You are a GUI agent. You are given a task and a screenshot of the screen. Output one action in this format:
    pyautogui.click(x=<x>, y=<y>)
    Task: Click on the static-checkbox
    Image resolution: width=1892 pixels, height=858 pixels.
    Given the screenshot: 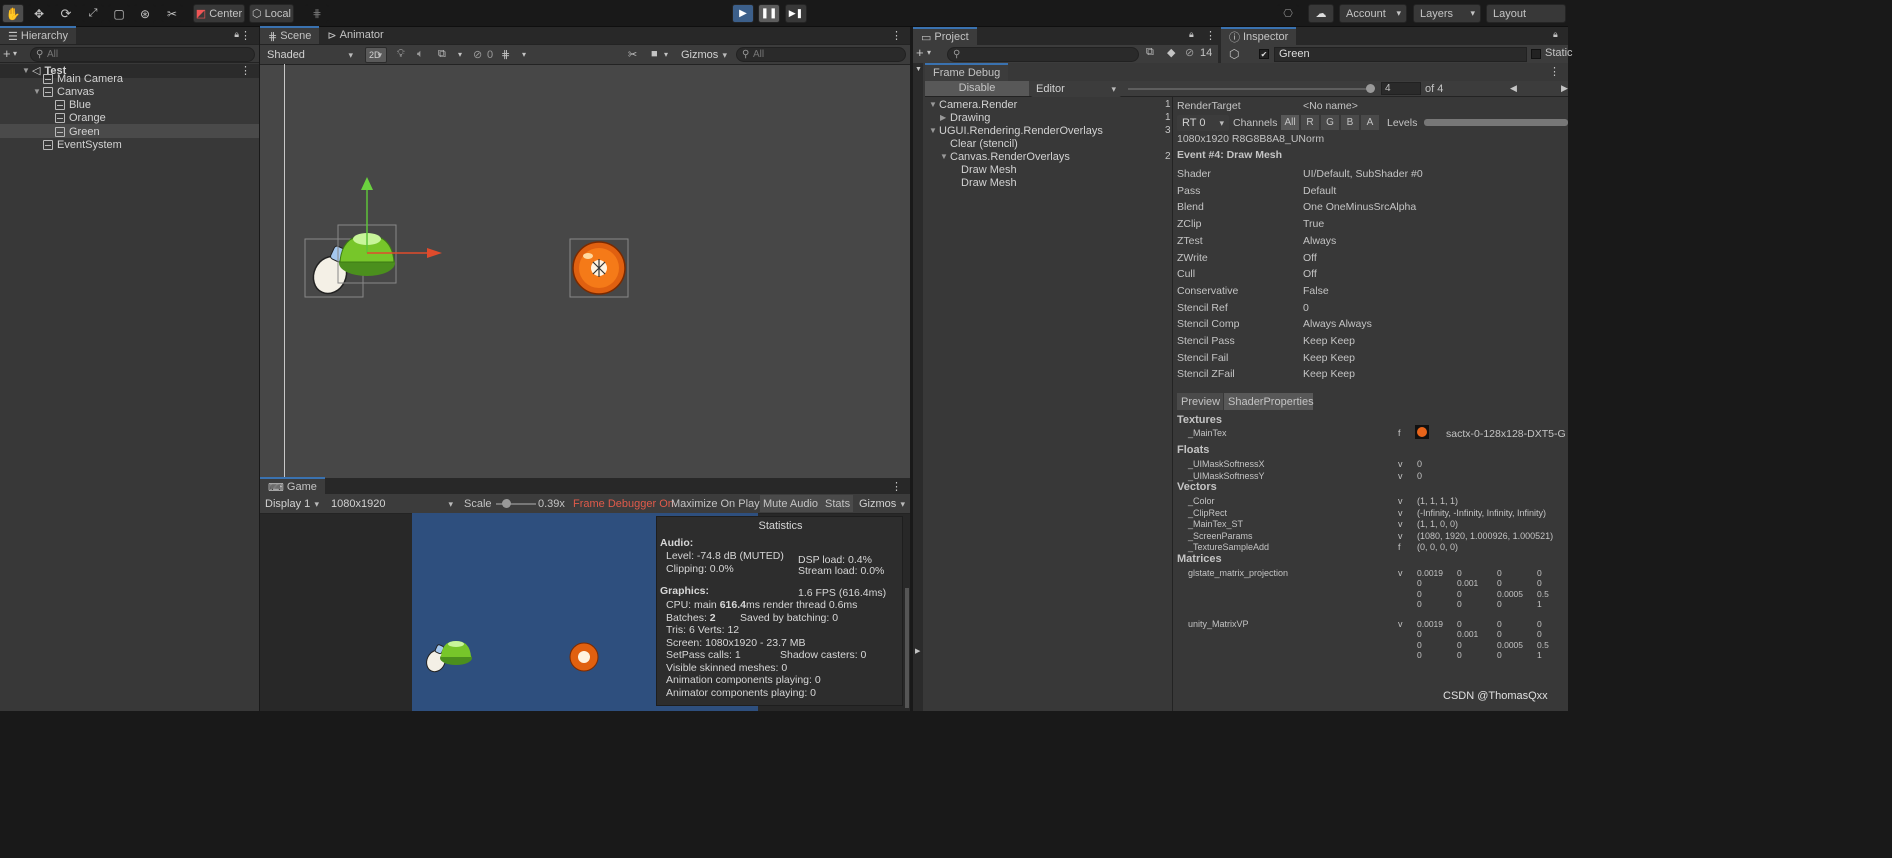 What is the action you would take?
    pyautogui.click(x=1536, y=54)
    